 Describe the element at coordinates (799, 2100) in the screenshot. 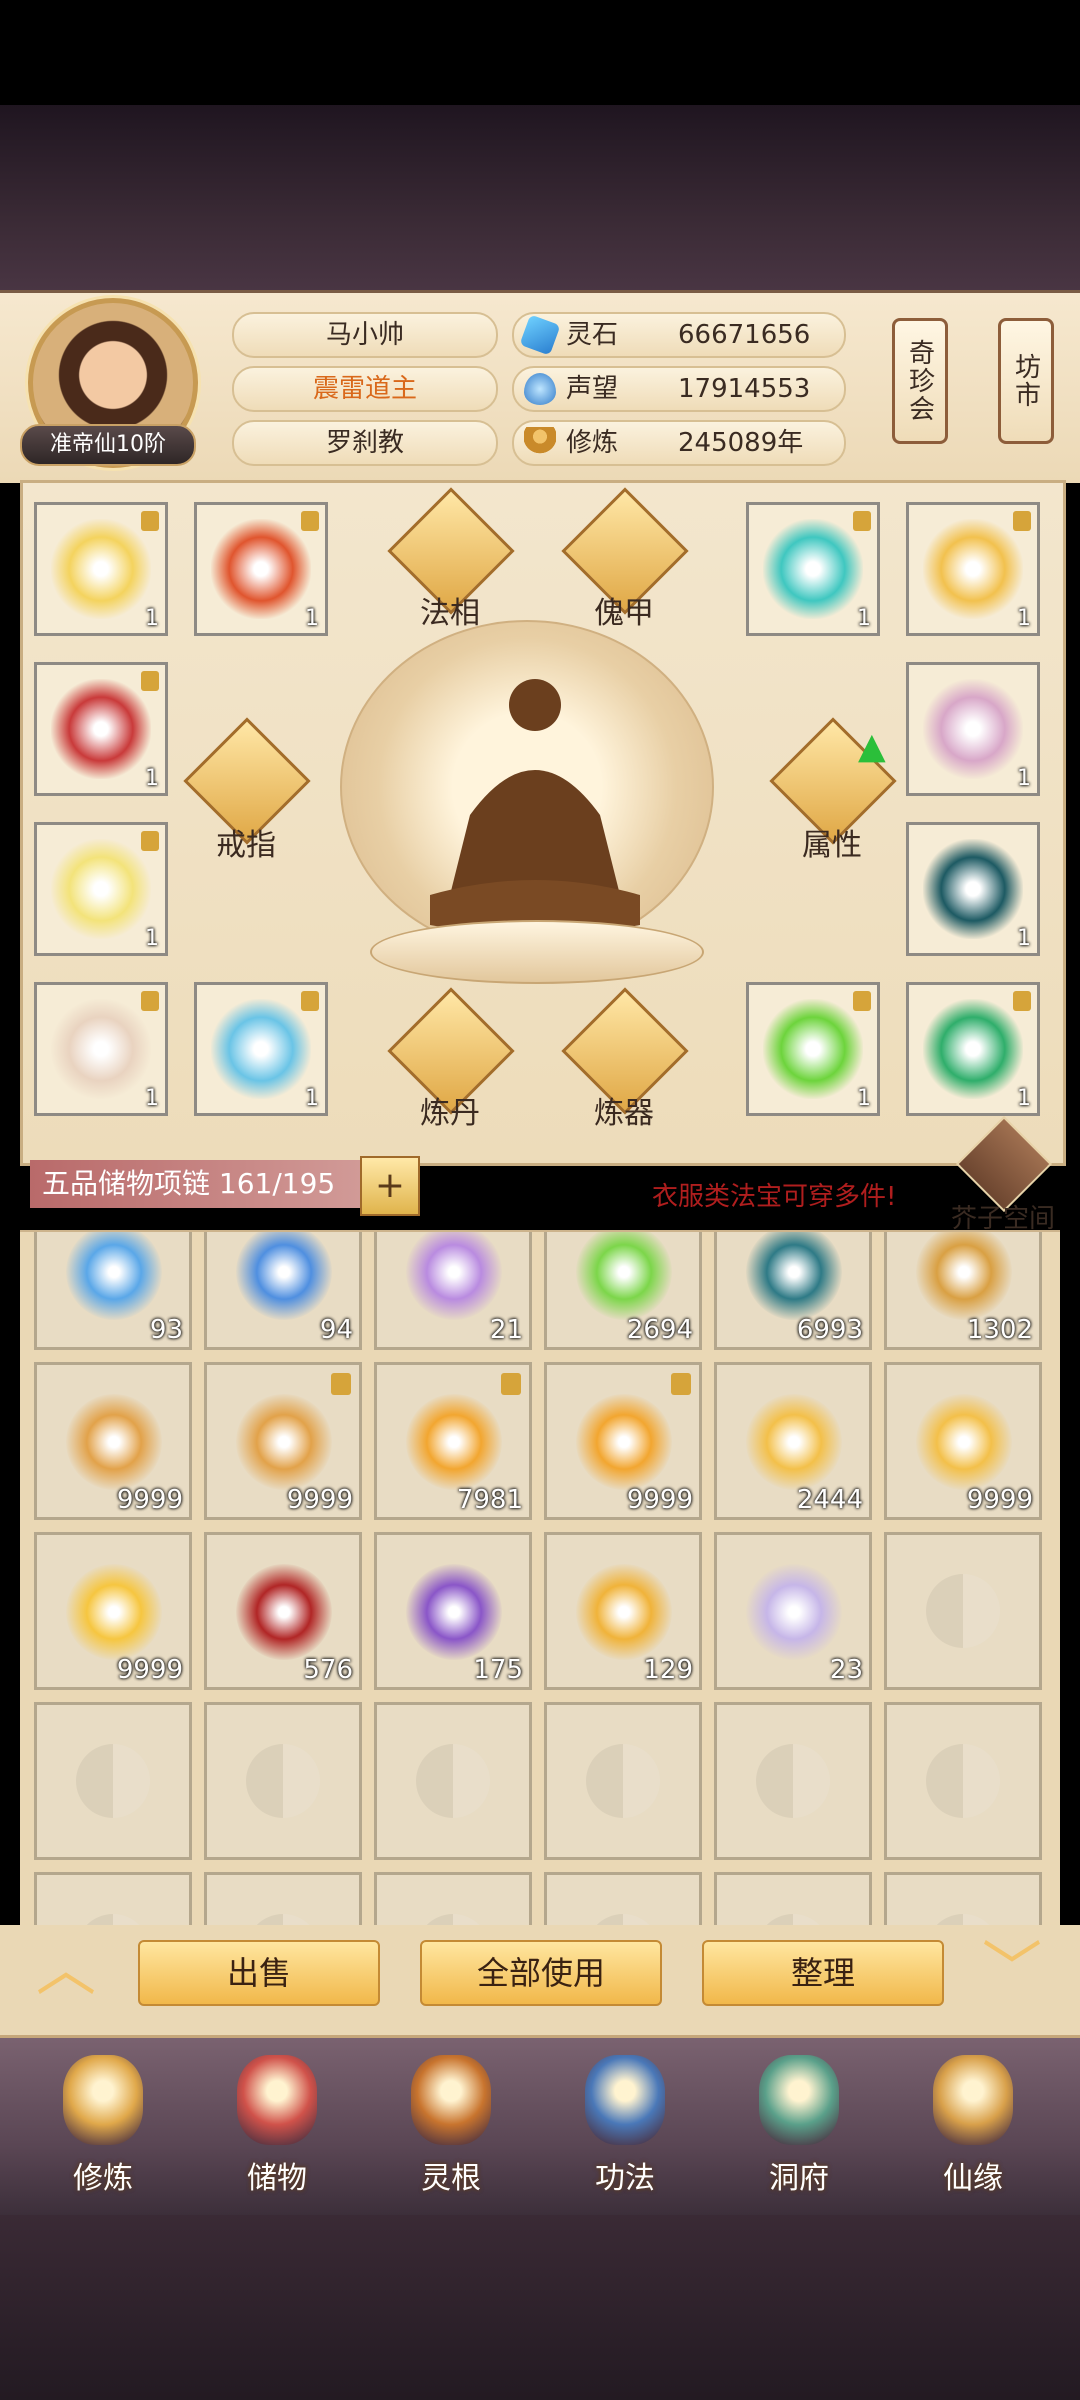

I see `cave-icon` at that location.